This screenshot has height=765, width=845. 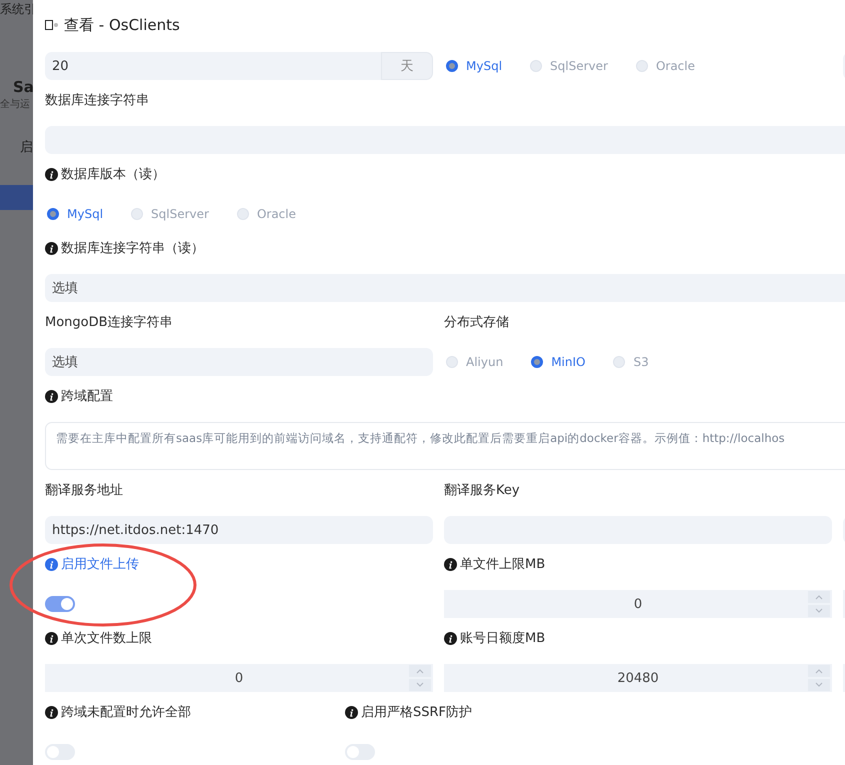 I want to click on field-label: 跨域未配置时允许全部, so click(x=126, y=712).